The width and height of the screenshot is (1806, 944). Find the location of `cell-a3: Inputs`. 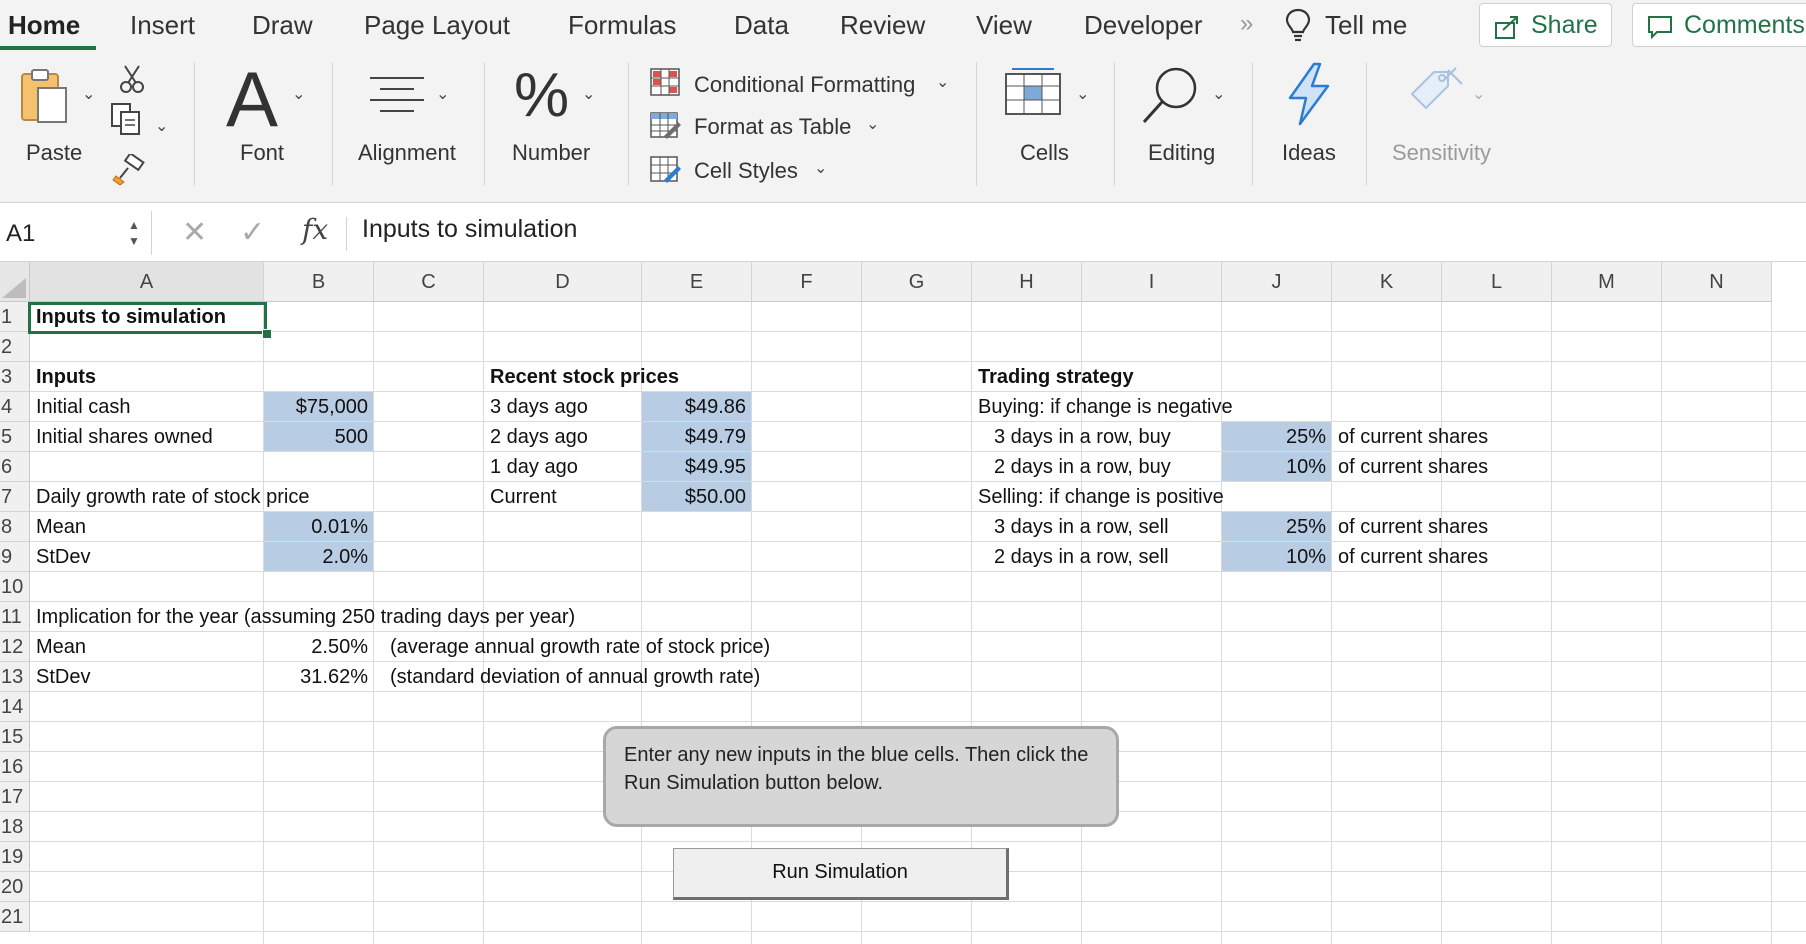

cell-a3: Inputs is located at coordinates (66, 377).